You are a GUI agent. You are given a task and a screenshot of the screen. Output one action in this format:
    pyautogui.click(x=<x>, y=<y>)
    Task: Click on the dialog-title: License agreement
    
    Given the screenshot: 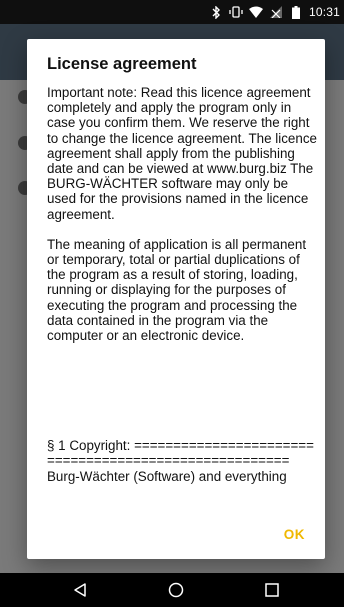 What is the action you would take?
    pyautogui.click(x=122, y=64)
    